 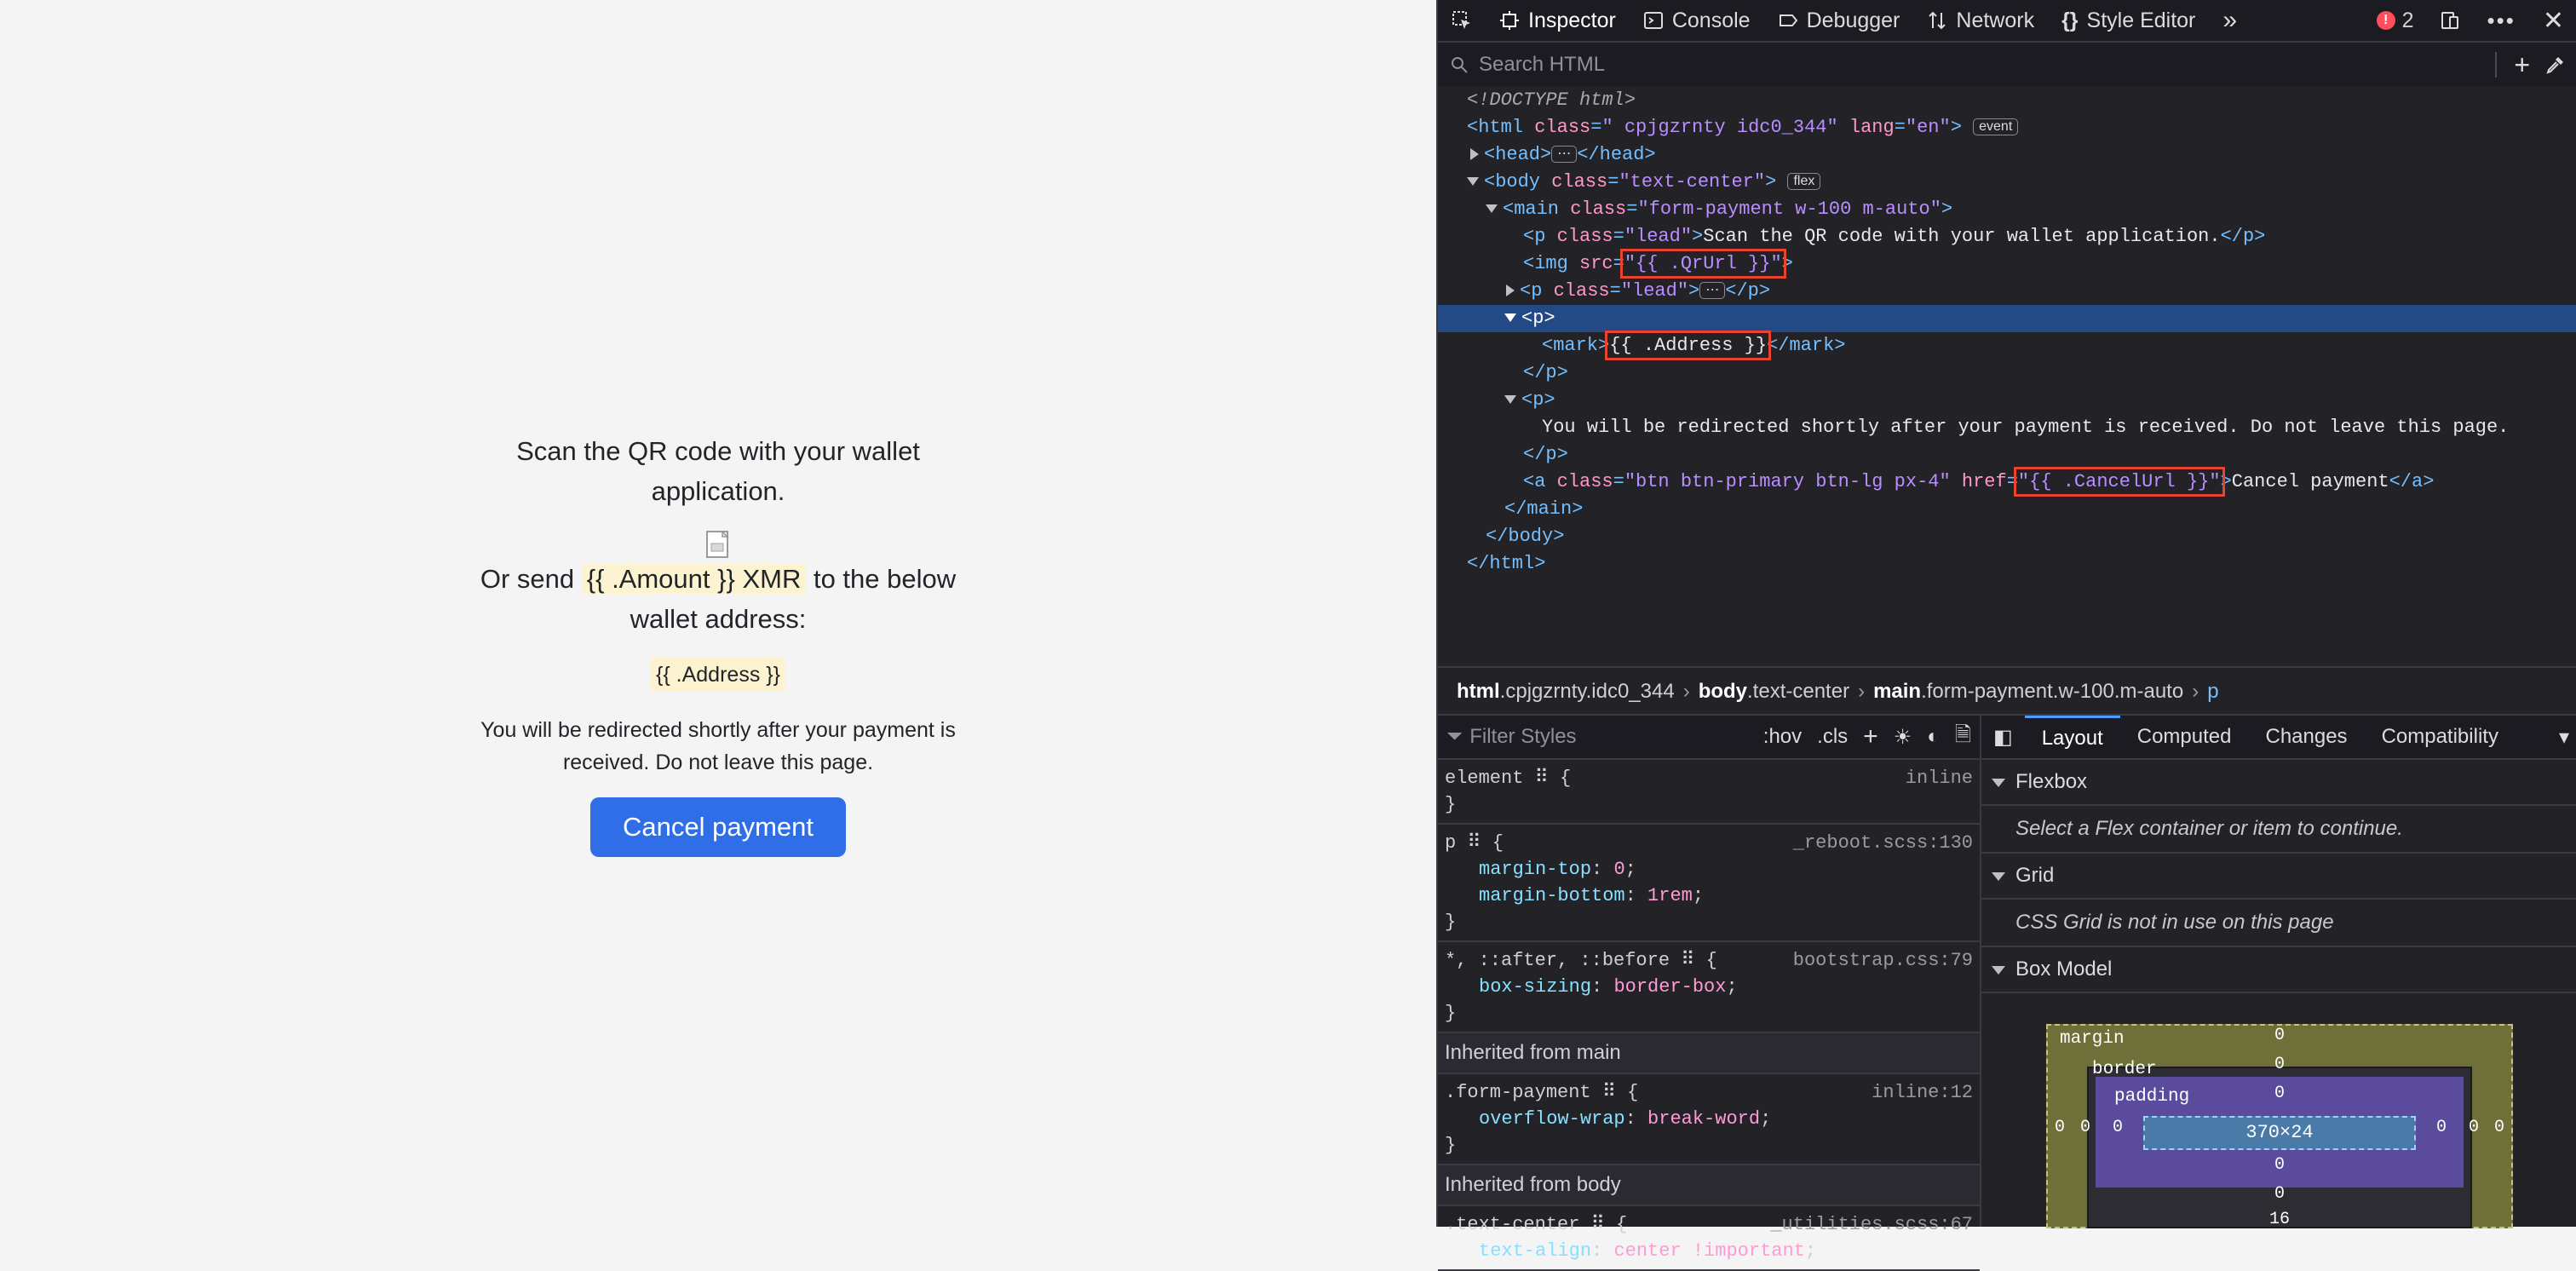 What do you see at coordinates (2007, 155) in the screenshot?
I see `markup-line-head: <head> ⋯ </head>` at bounding box center [2007, 155].